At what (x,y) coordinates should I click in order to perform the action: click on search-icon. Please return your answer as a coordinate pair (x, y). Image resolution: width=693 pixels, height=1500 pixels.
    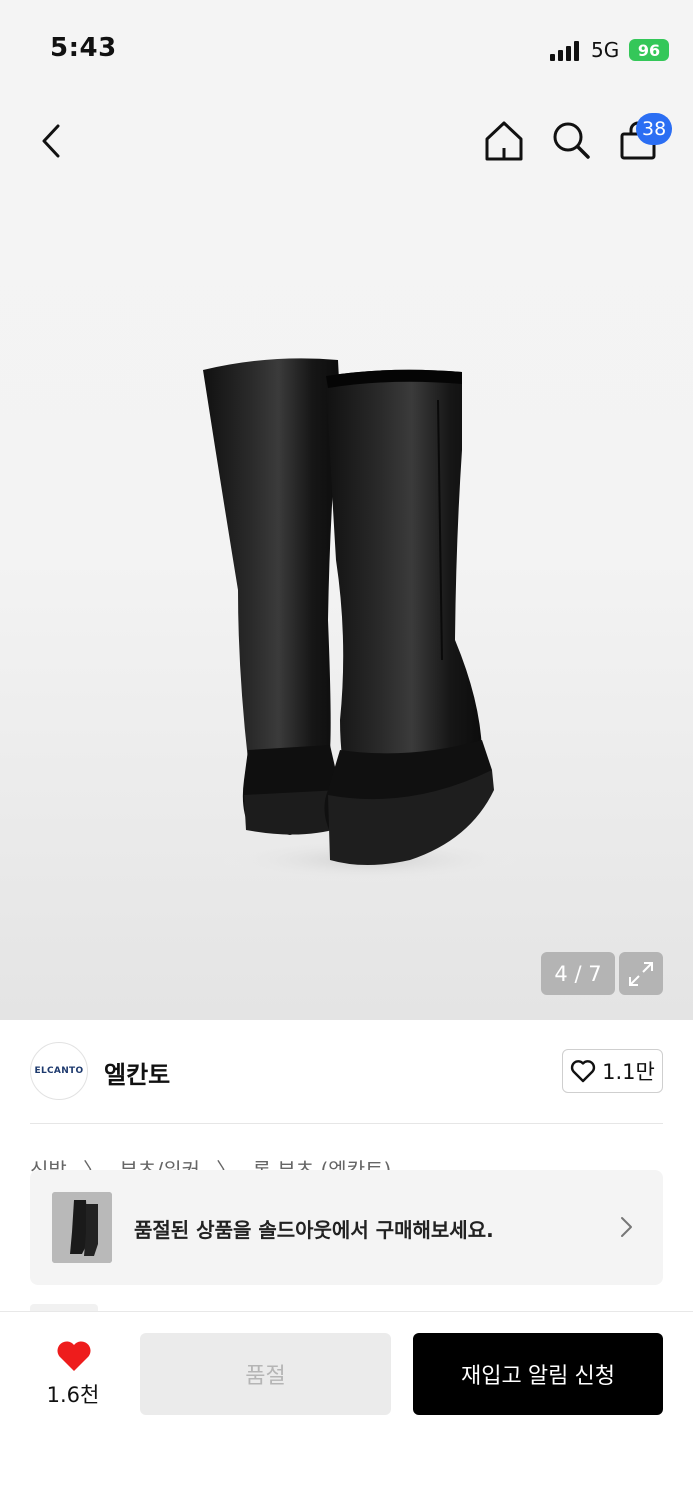
    Looking at the image, I should click on (571, 141).